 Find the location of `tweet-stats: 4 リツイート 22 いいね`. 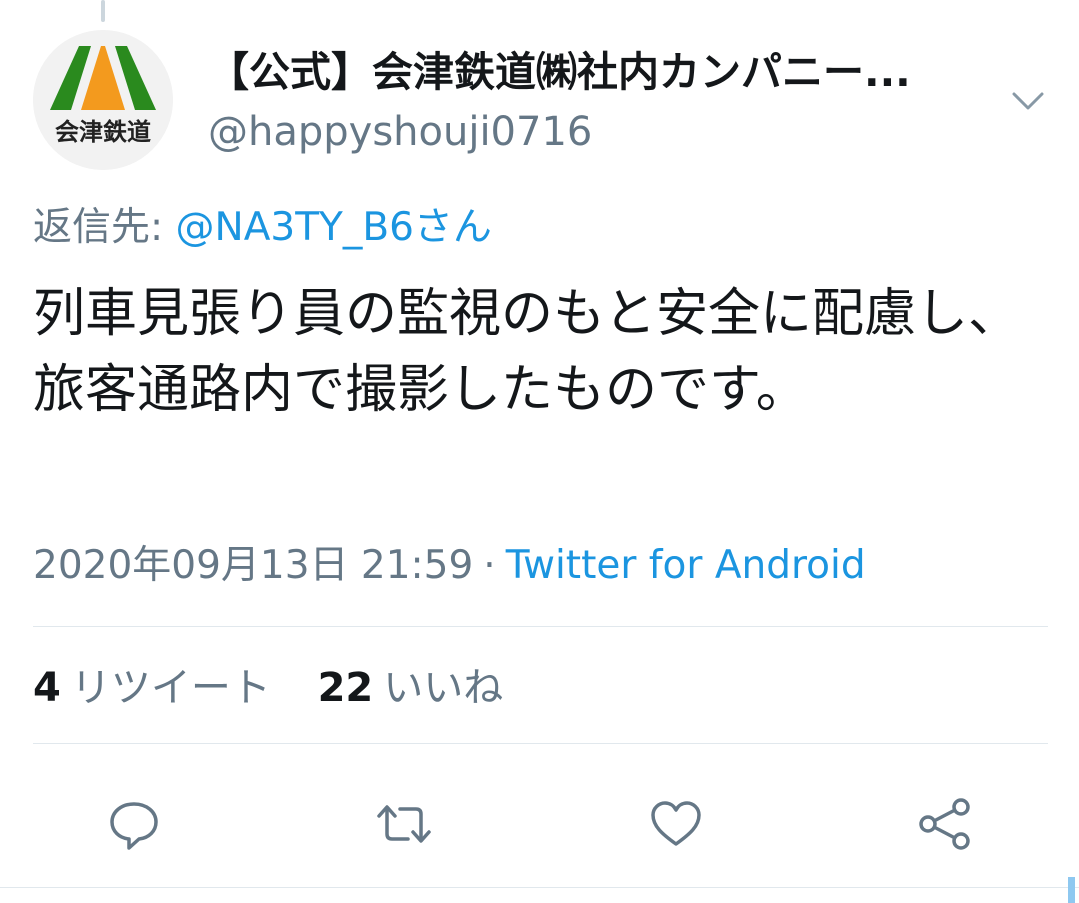

tweet-stats: 4 リツイート 22 いいね is located at coordinates (285, 688).